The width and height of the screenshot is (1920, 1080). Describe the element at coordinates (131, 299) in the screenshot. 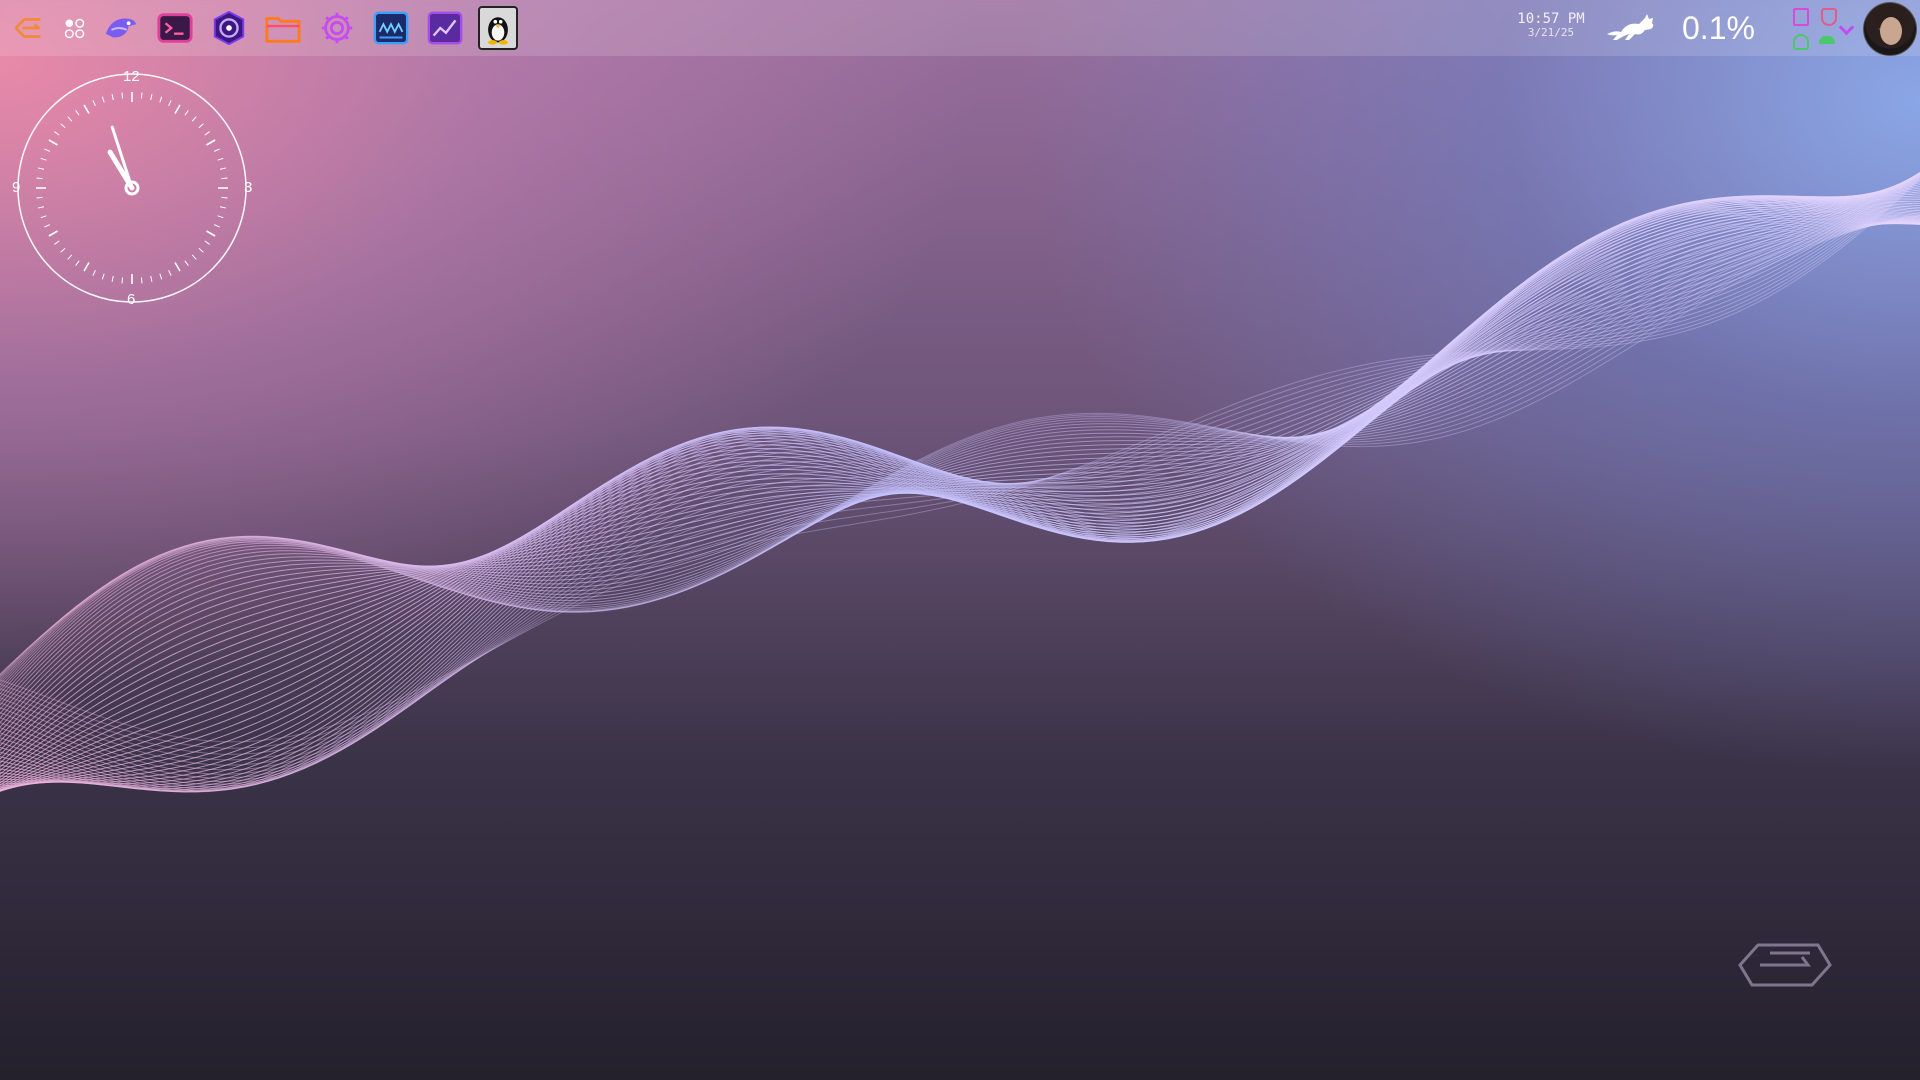

I see `clock-numeral-6: 6` at that location.